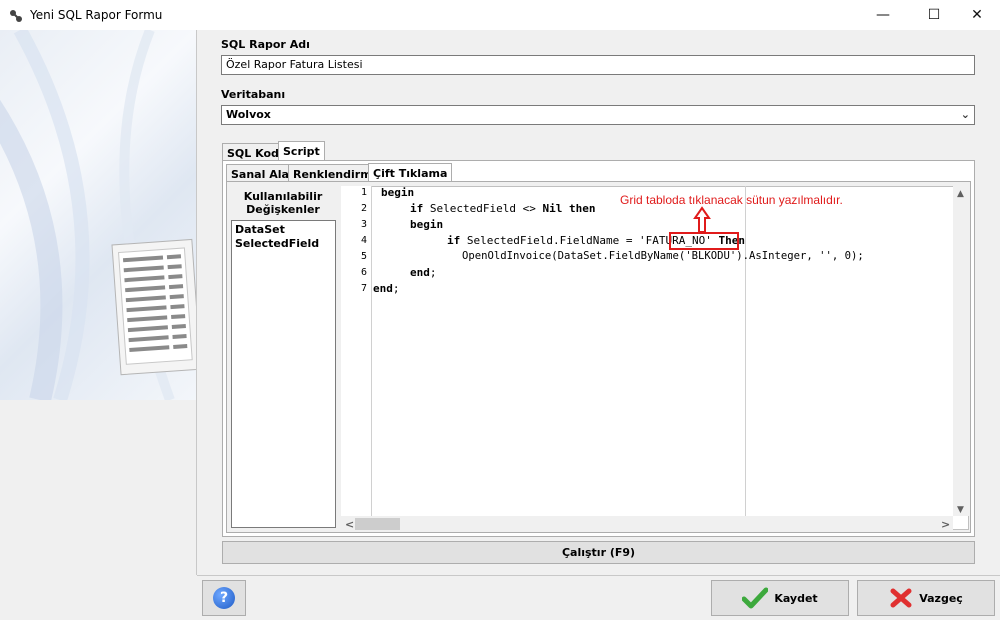  What do you see at coordinates (901, 598) in the screenshot?
I see `close-icon` at bounding box center [901, 598].